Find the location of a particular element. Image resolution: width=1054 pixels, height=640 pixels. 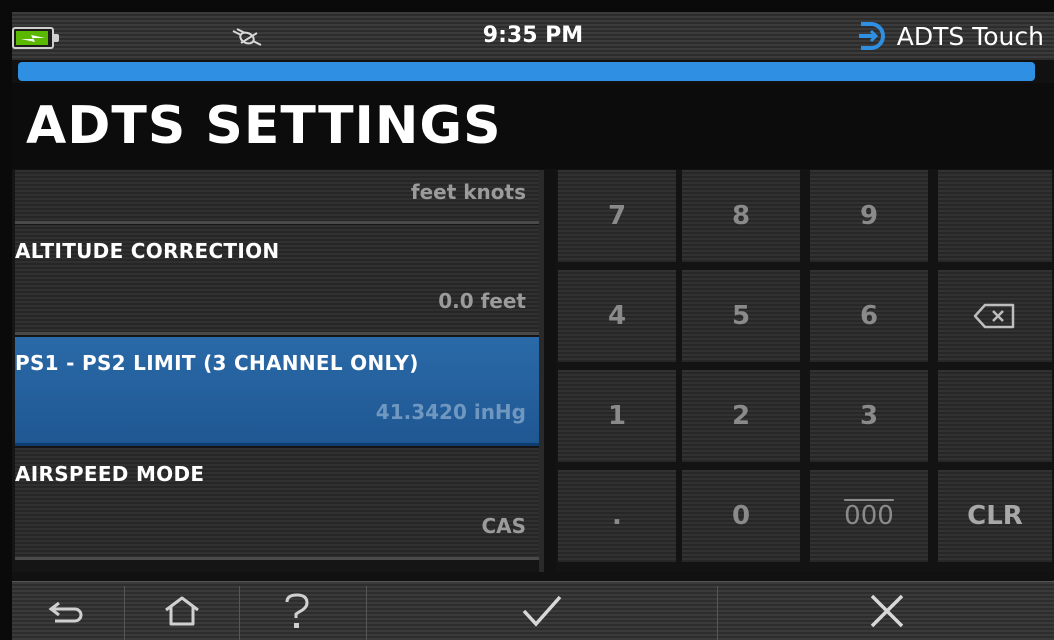

settings-item-airspeed-mode: AIRSPEED MODE CAS is located at coordinates (277, 504).